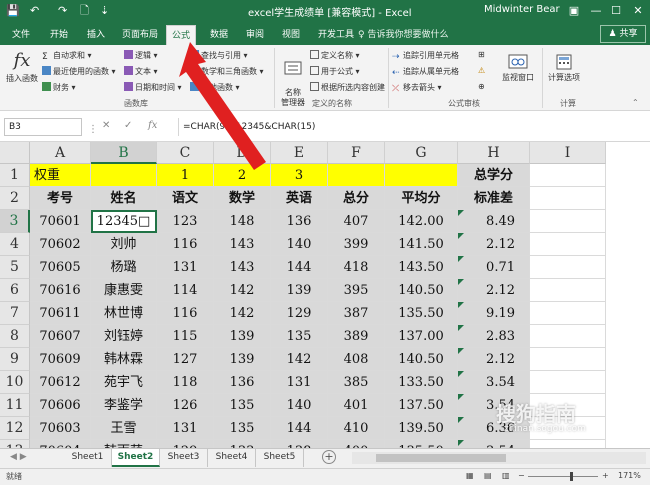 The image size is (650, 485). I want to click on cell-a4: 70602, so click(60, 244).